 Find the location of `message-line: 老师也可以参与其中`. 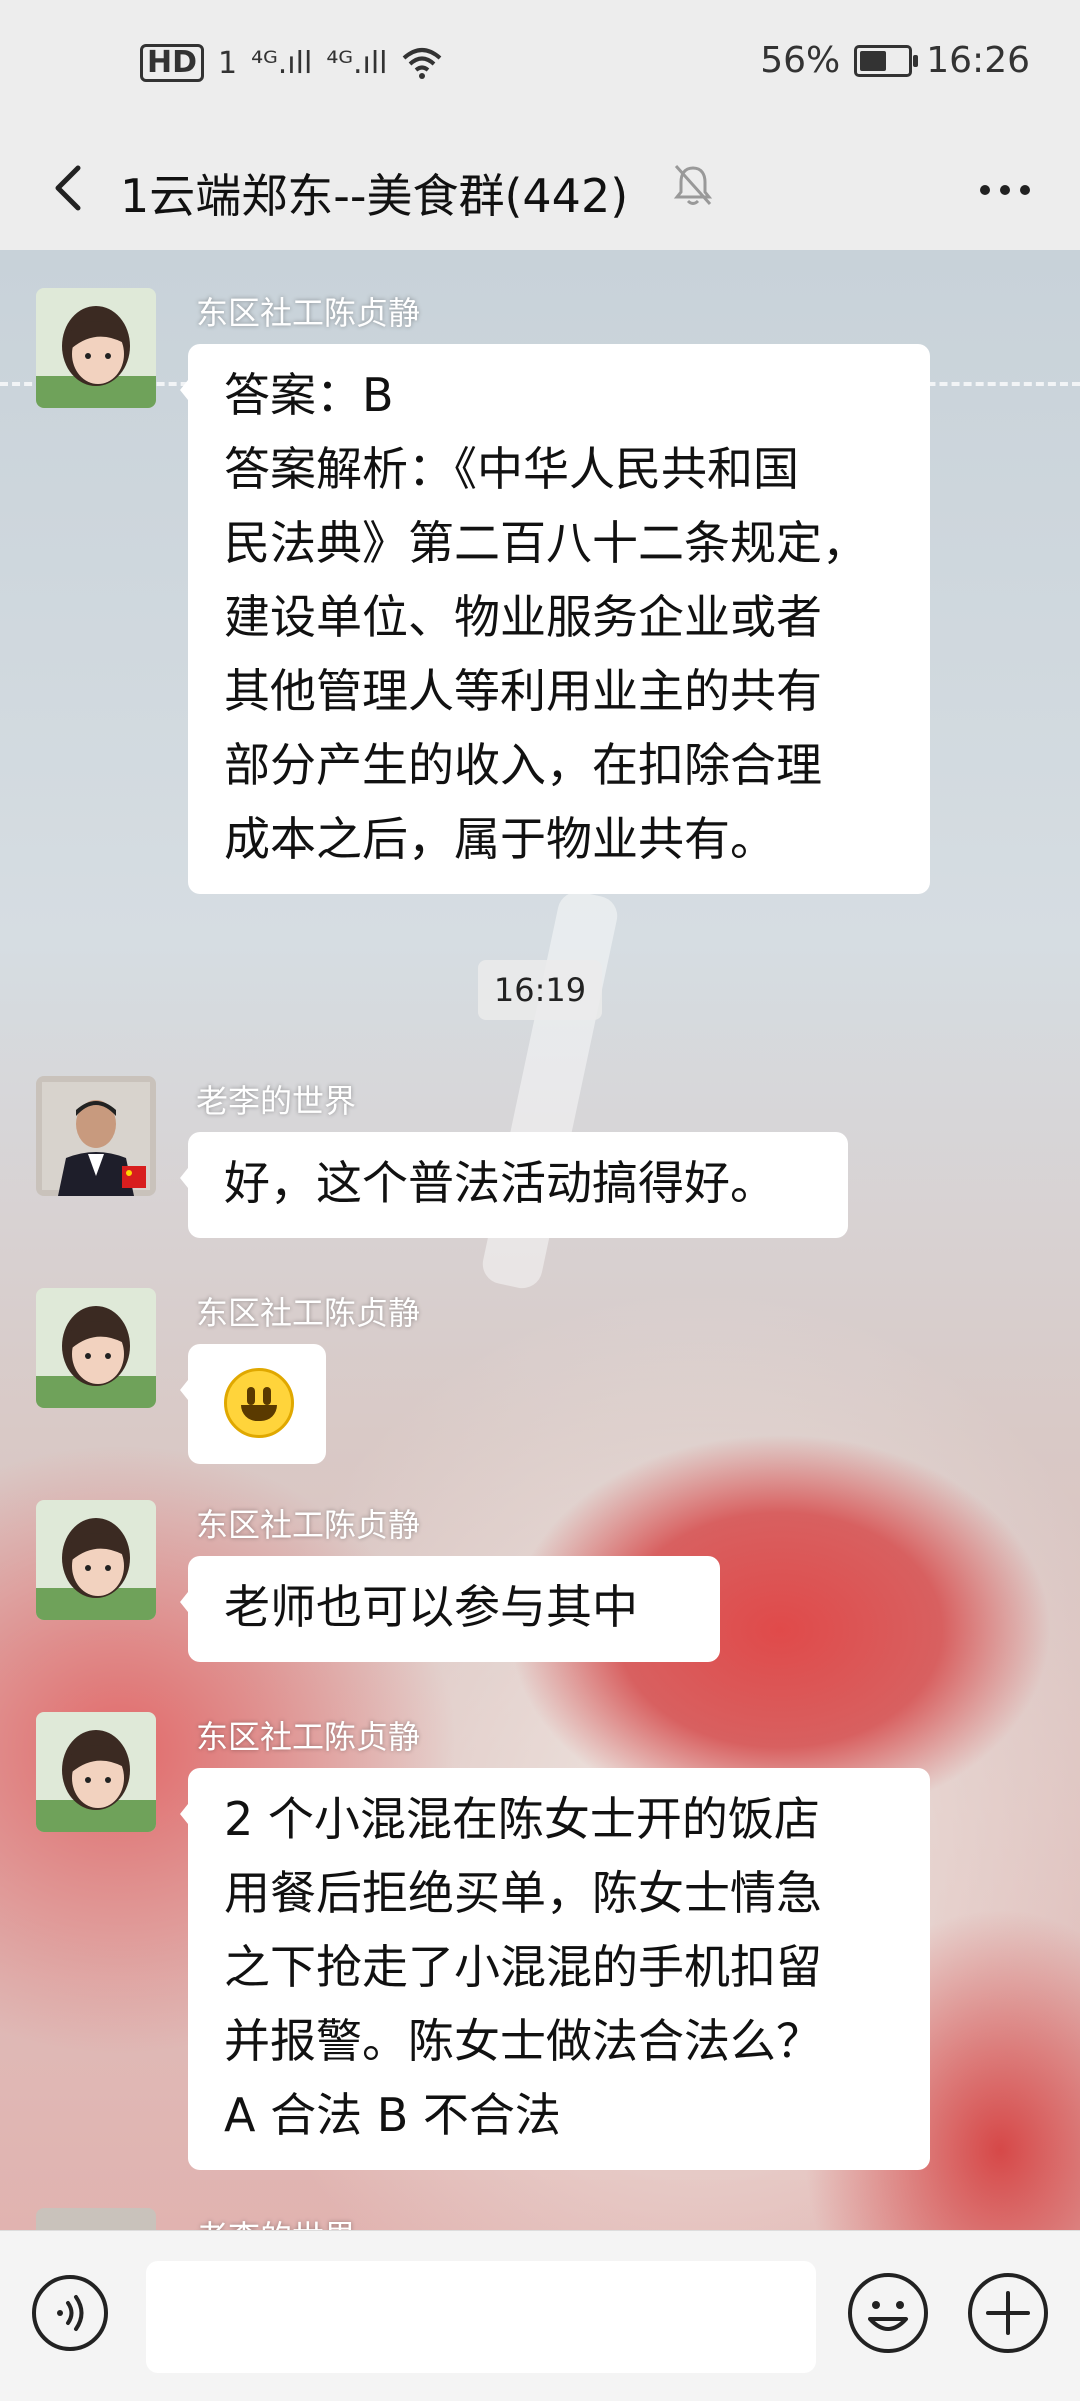

message-line: 老师也可以参与其中 is located at coordinates (431, 1607).